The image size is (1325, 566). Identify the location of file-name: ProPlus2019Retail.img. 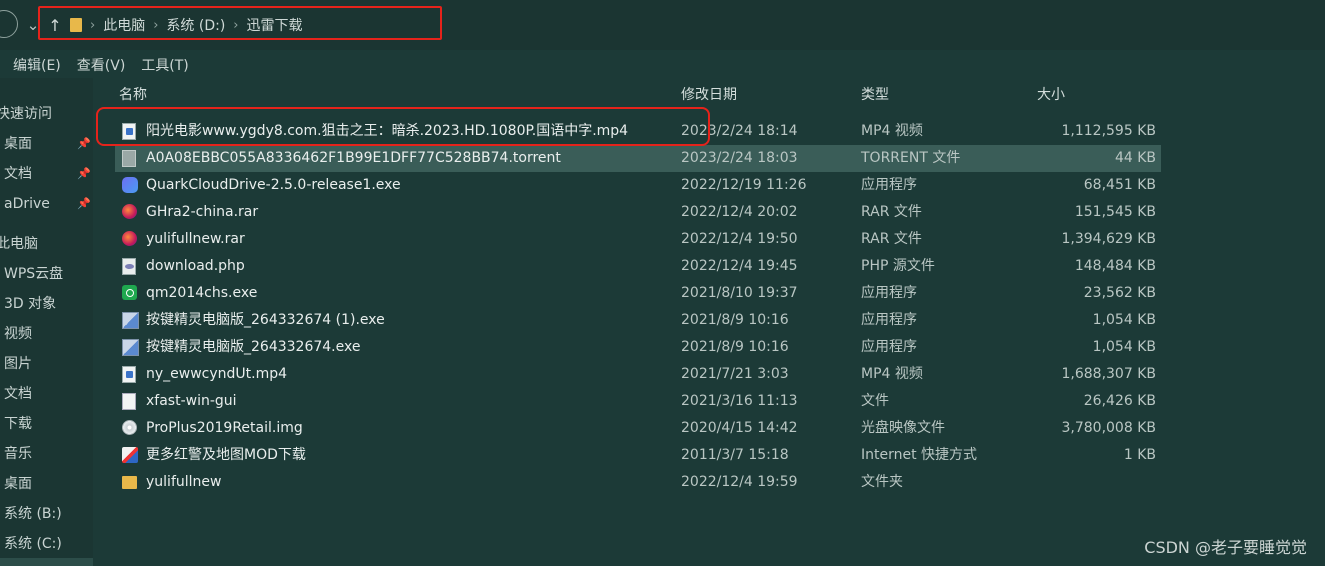
(224, 428).